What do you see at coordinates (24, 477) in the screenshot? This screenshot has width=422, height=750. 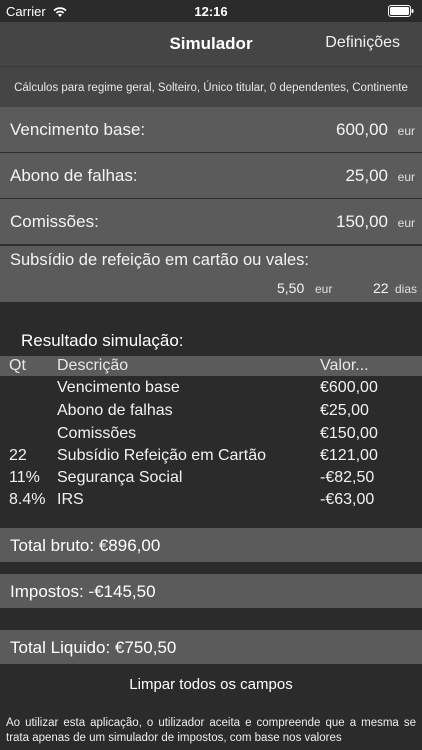 I see `row-qt: 11%` at bounding box center [24, 477].